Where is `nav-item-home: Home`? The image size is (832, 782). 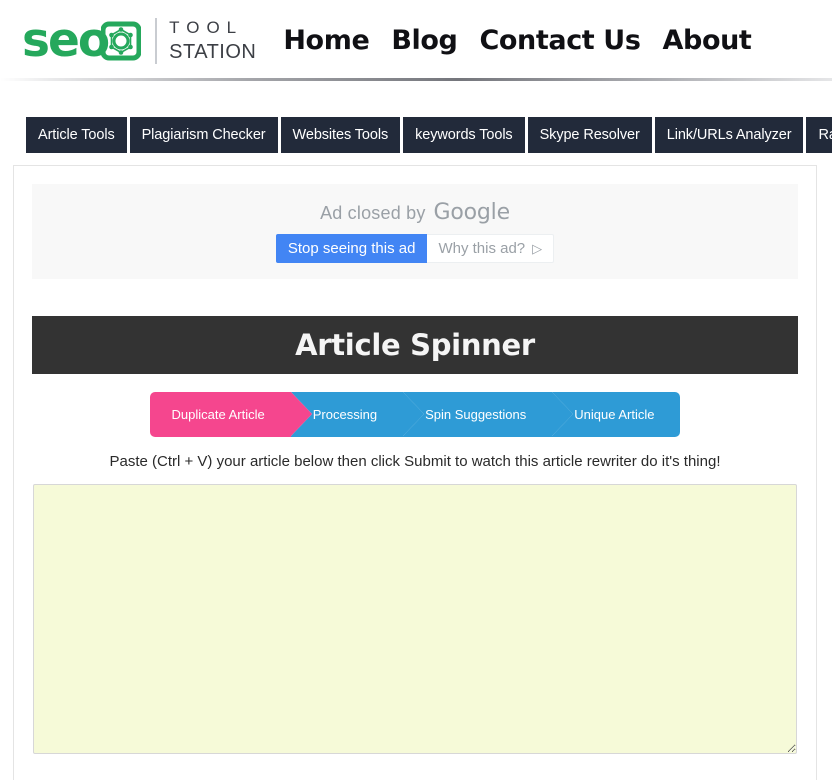
nav-item-home: Home is located at coordinates (326, 40).